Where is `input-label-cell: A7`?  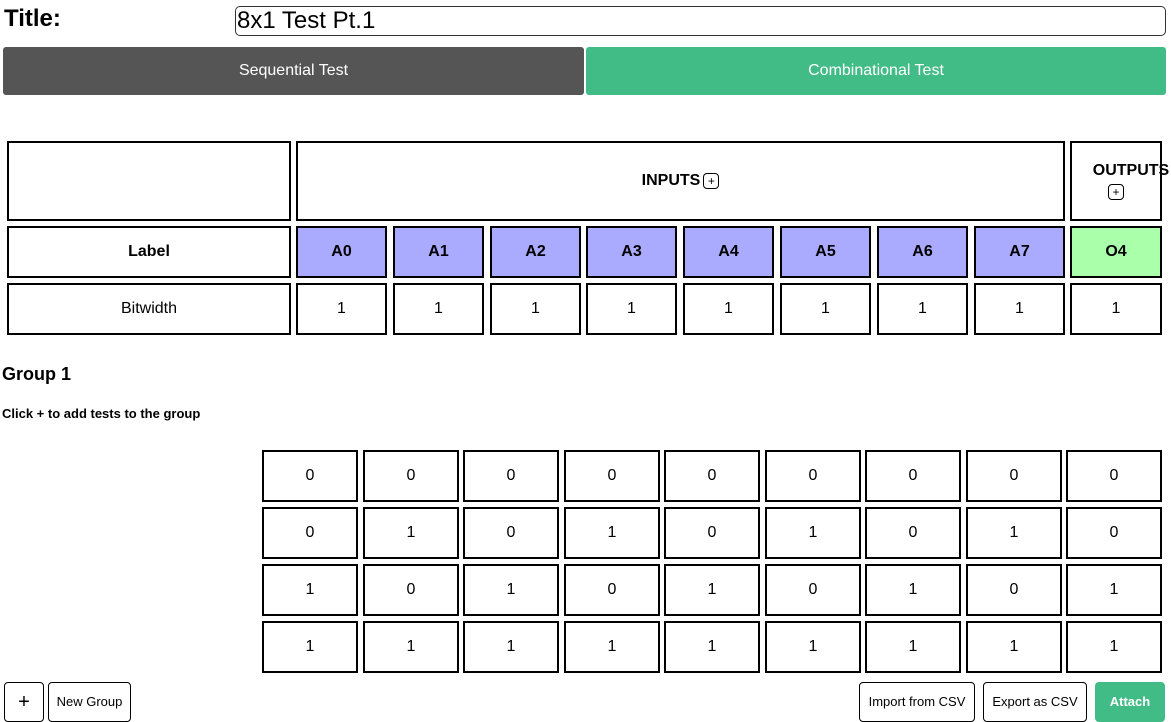 input-label-cell: A7 is located at coordinates (1019, 252).